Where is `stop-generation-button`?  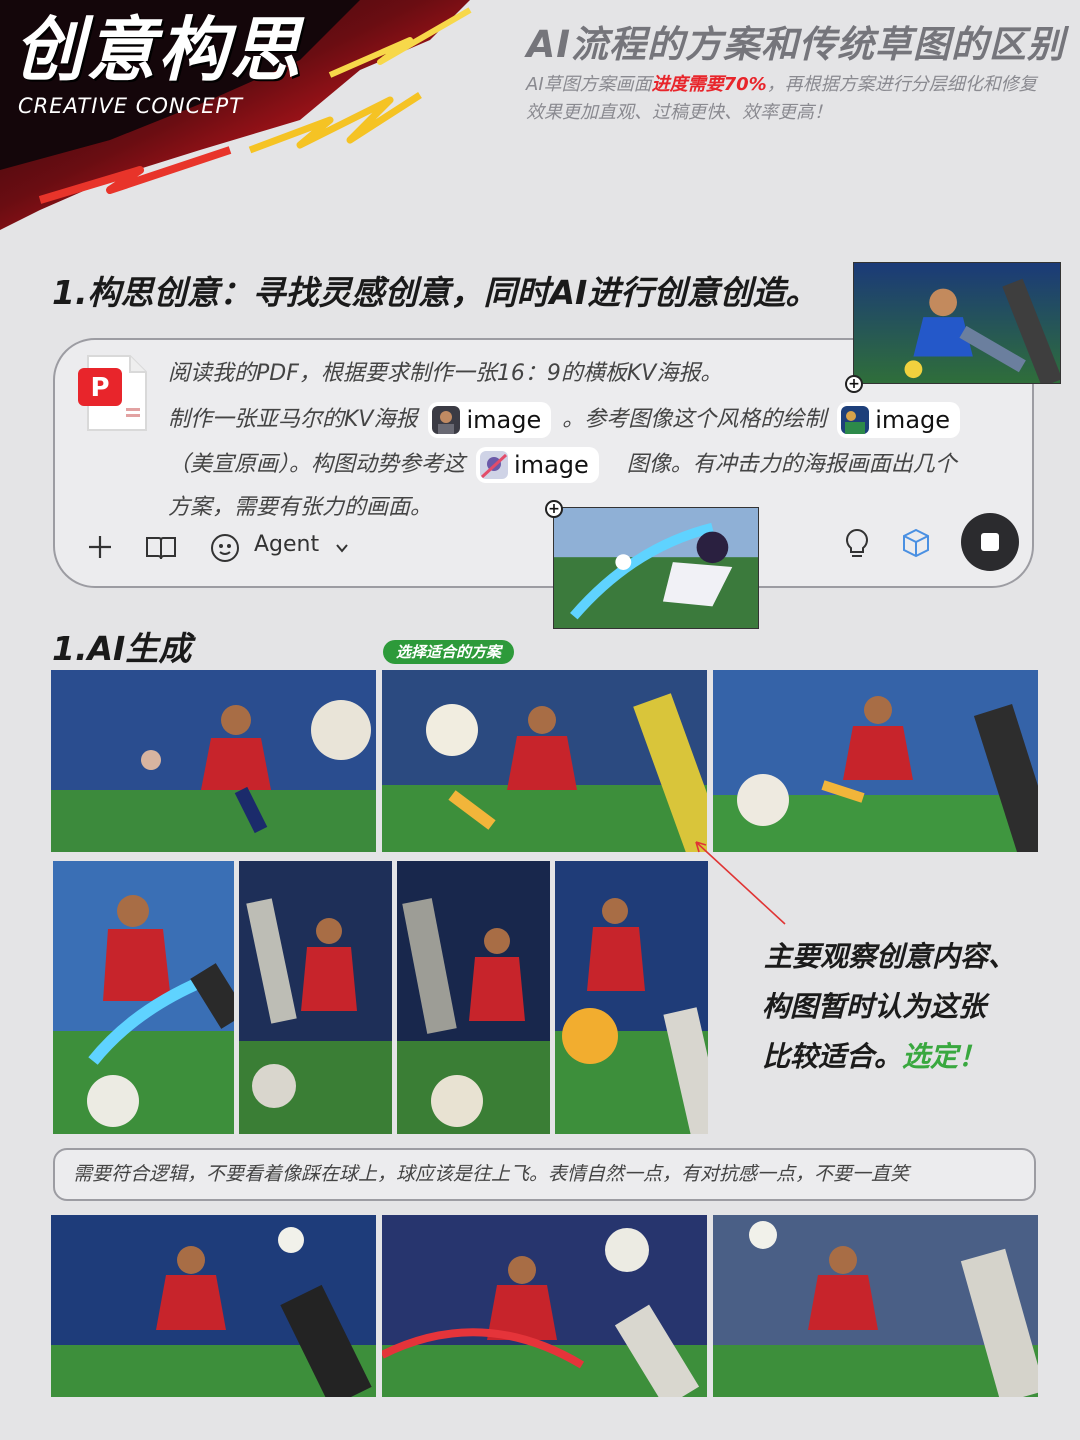 stop-generation-button is located at coordinates (990, 542).